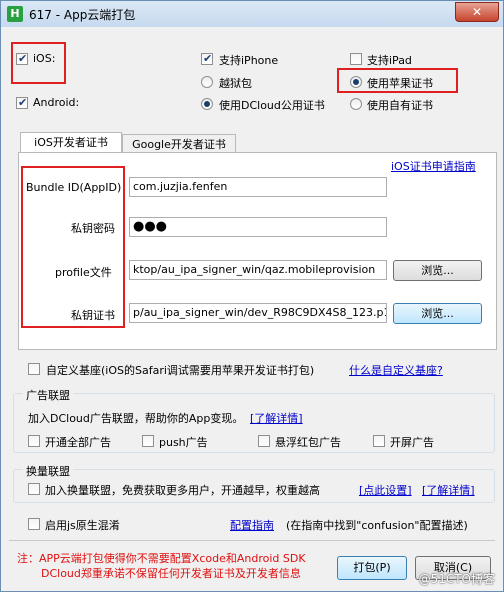 This screenshot has height=592, width=504. I want to click on key-password-input: ●●●, so click(258, 227).